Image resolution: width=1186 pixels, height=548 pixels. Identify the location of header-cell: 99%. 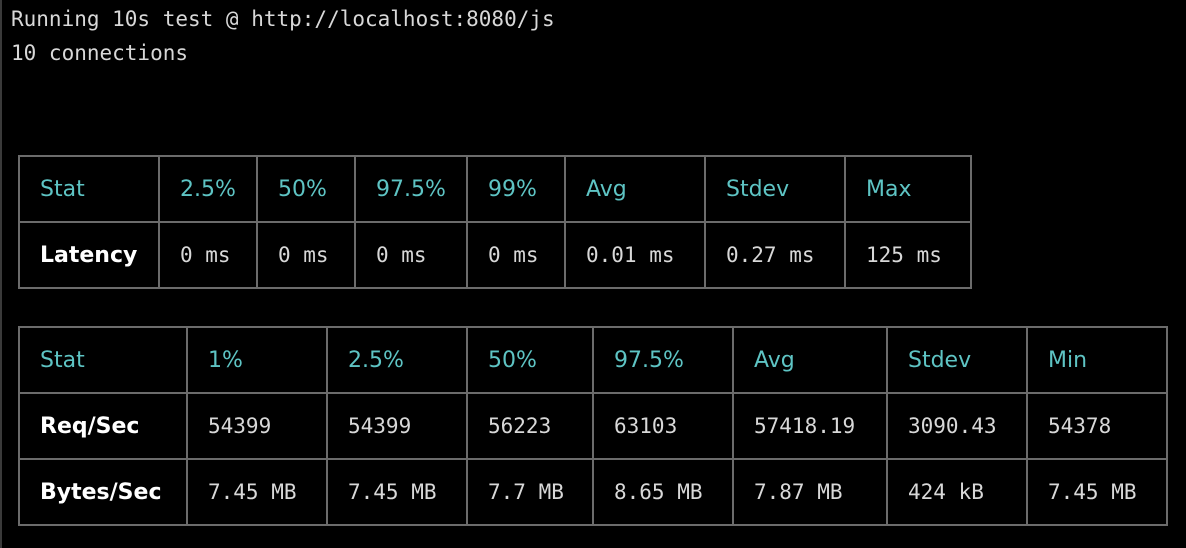
(516, 189).